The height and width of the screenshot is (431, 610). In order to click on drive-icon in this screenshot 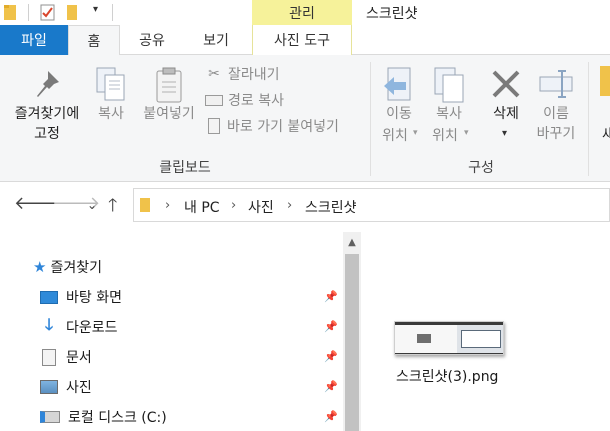, I will do `click(50, 417)`.